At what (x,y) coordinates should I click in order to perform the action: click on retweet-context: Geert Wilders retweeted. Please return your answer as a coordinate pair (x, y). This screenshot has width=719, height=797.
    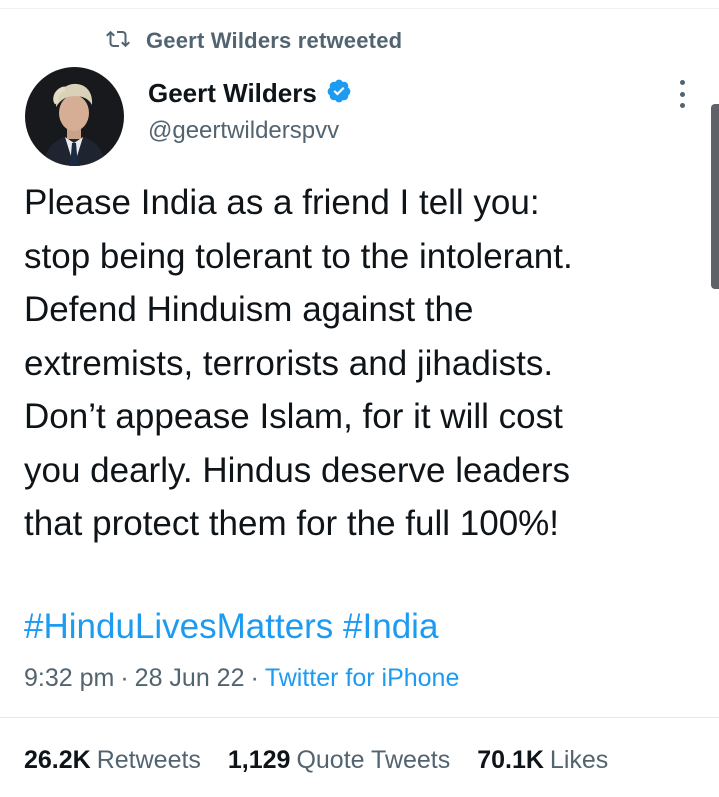
    Looking at the image, I should click on (254, 41).